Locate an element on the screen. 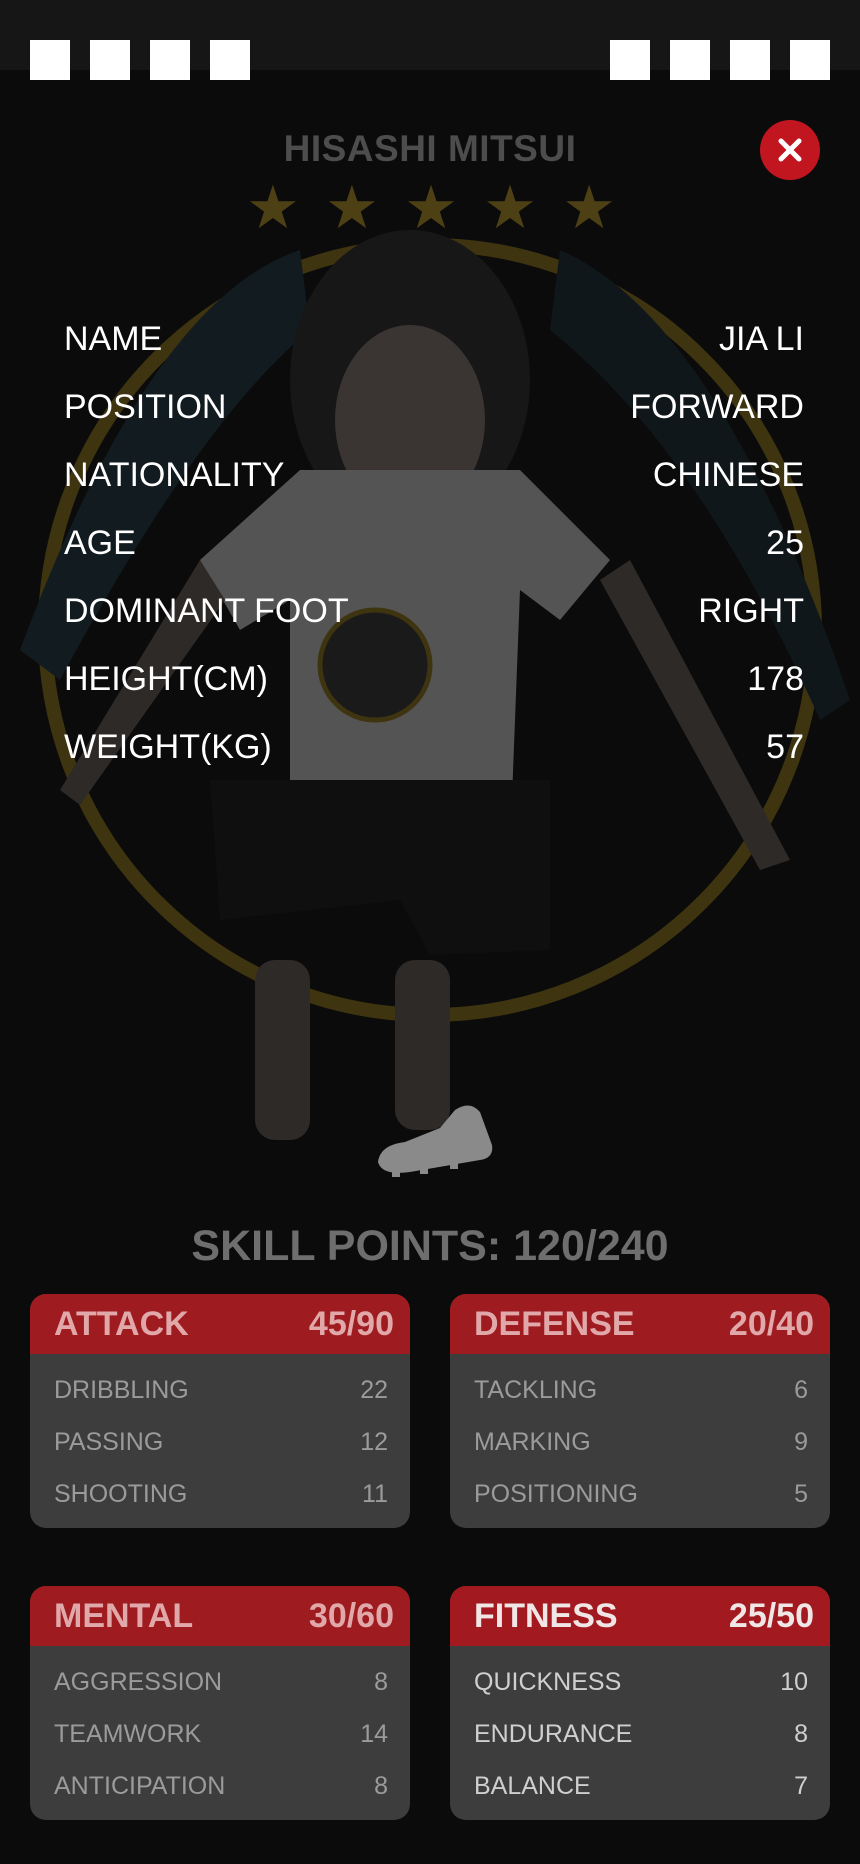  top-bar is located at coordinates (430, 40).